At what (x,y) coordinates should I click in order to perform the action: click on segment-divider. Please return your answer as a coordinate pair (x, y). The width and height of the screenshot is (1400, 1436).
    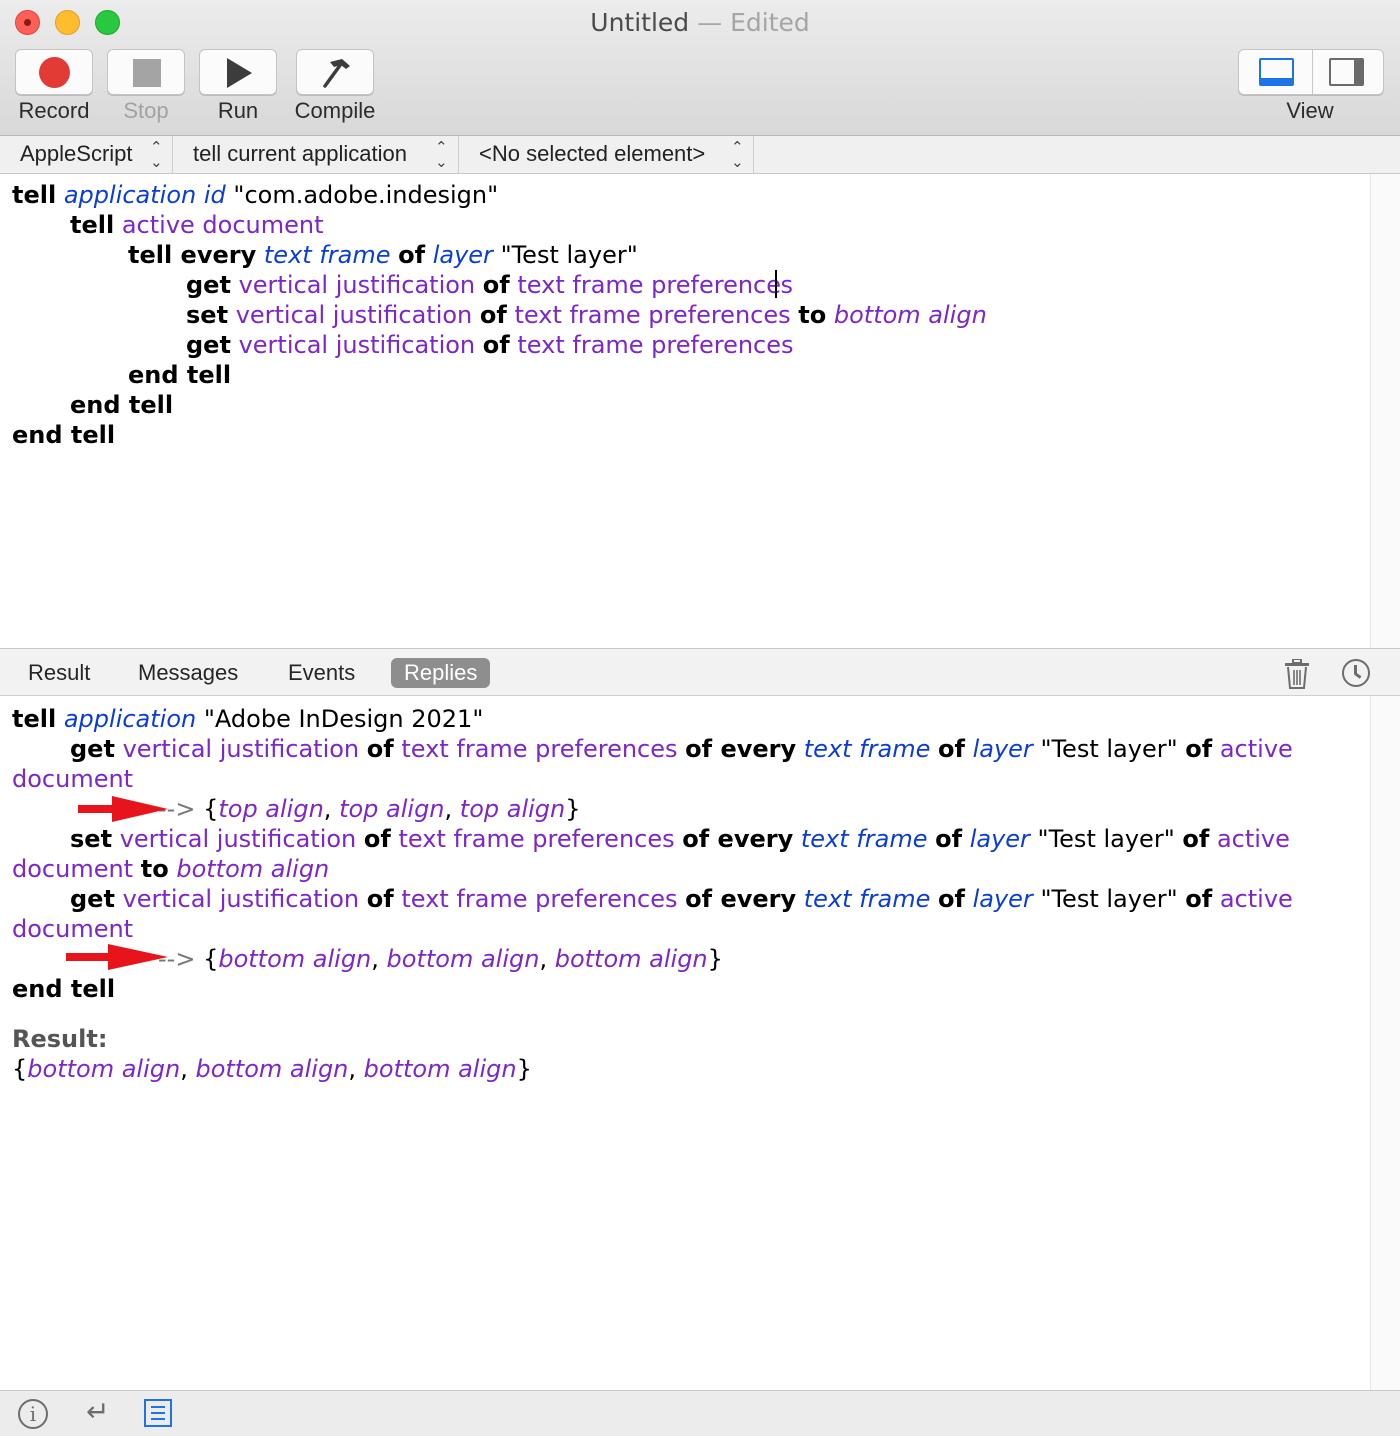
    Looking at the image, I should click on (1312, 72).